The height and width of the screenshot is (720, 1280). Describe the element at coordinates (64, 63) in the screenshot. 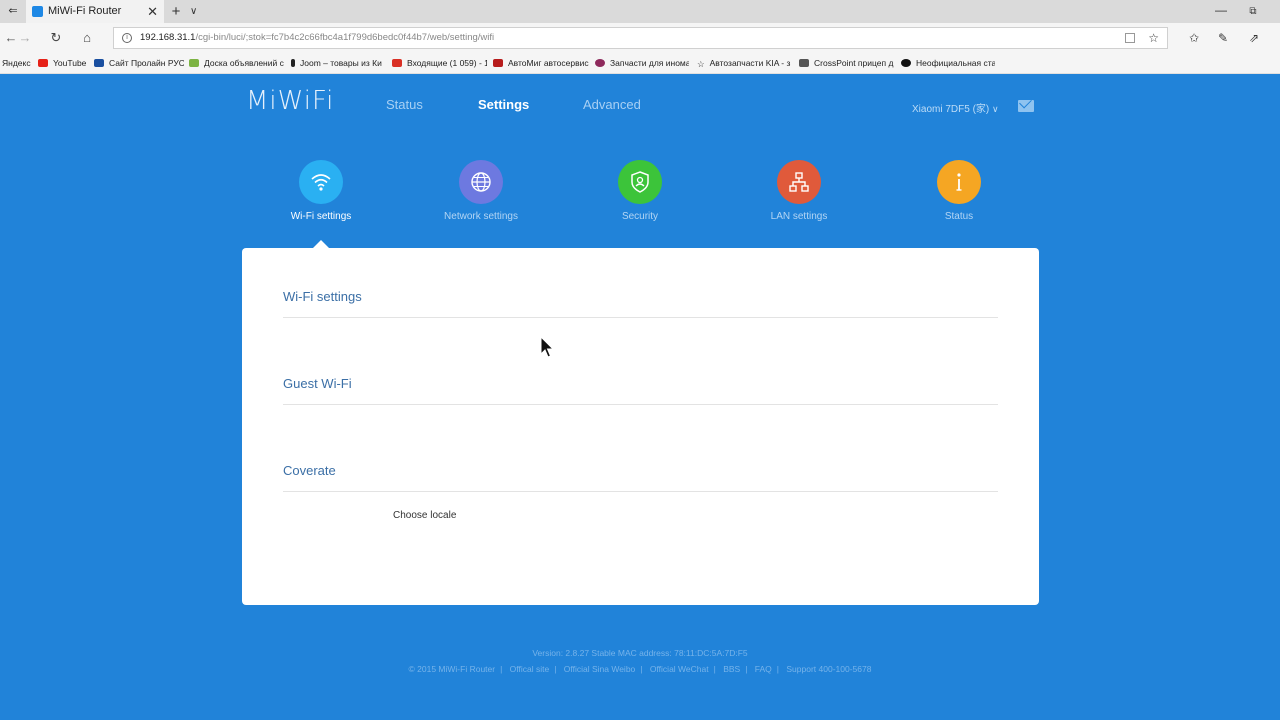

I see `bookmark-item: YouTube` at that location.